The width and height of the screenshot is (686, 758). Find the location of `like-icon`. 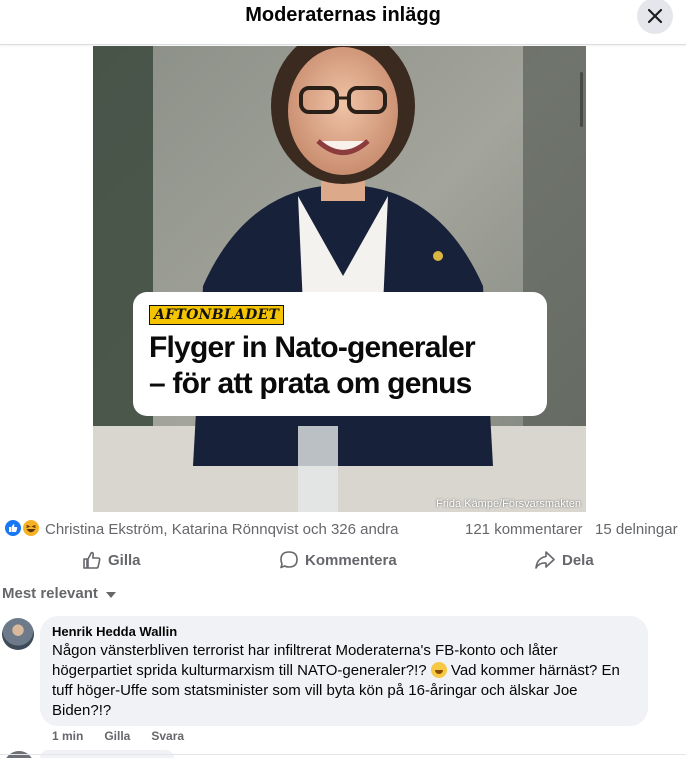

like-icon is located at coordinates (13, 528).